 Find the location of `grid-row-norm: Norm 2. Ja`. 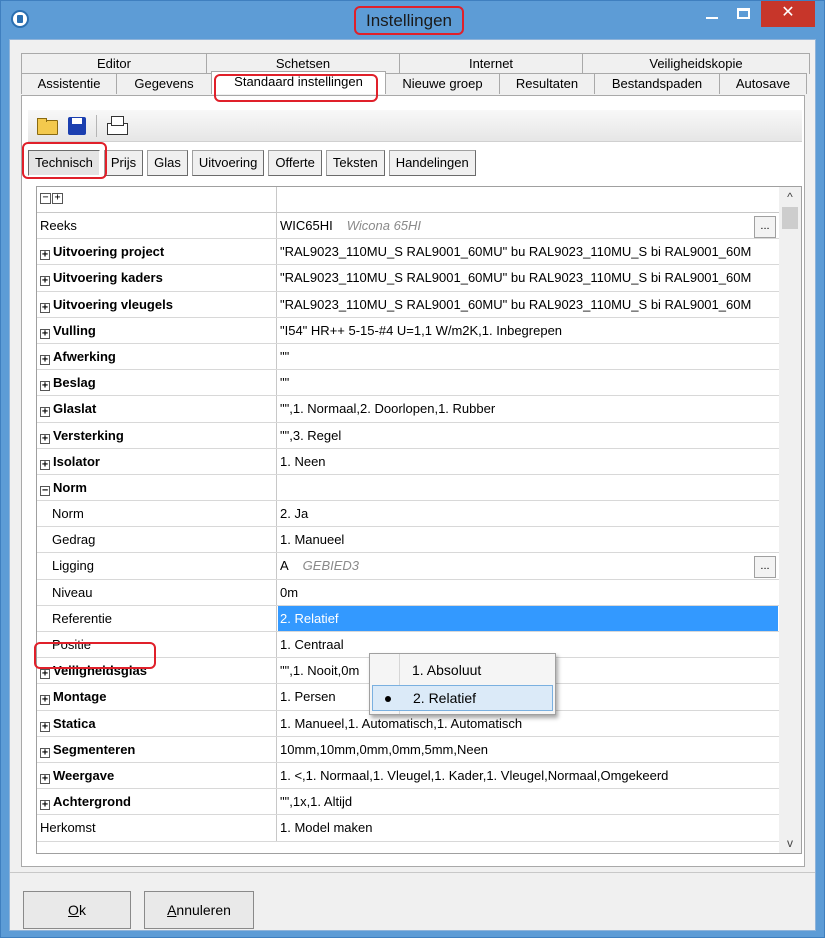

grid-row-norm: Norm 2. Ja is located at coordinates (408, 514).